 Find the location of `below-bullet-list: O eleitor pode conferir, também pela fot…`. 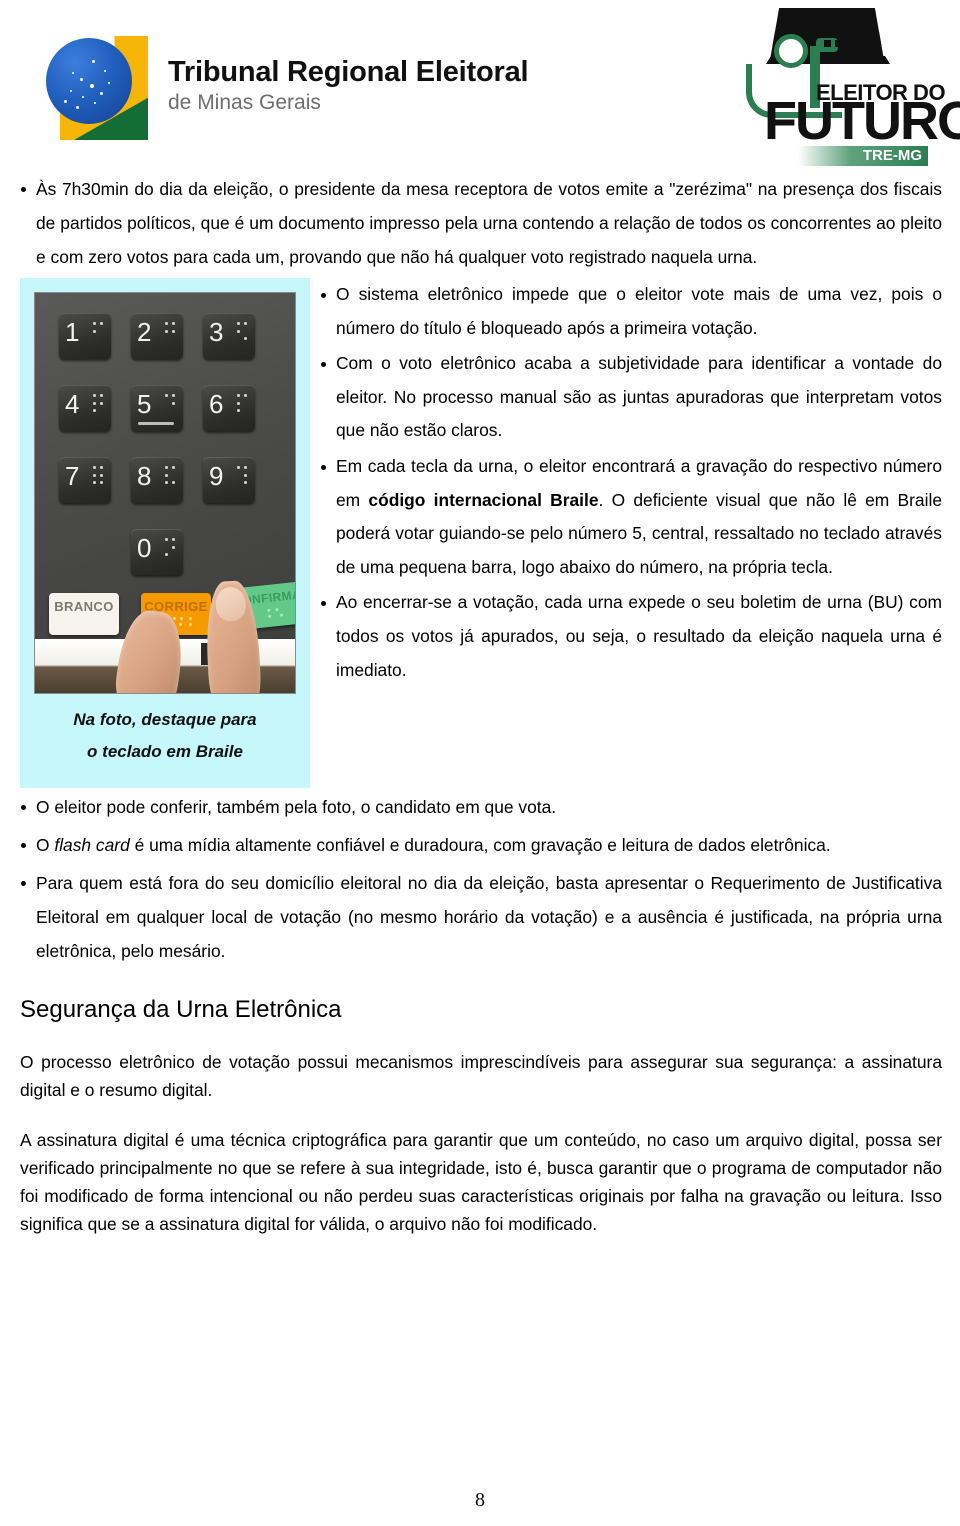

below-bullet-list: O eleitor pode conferir, também pela fot… is located at coordinates (481, 879).